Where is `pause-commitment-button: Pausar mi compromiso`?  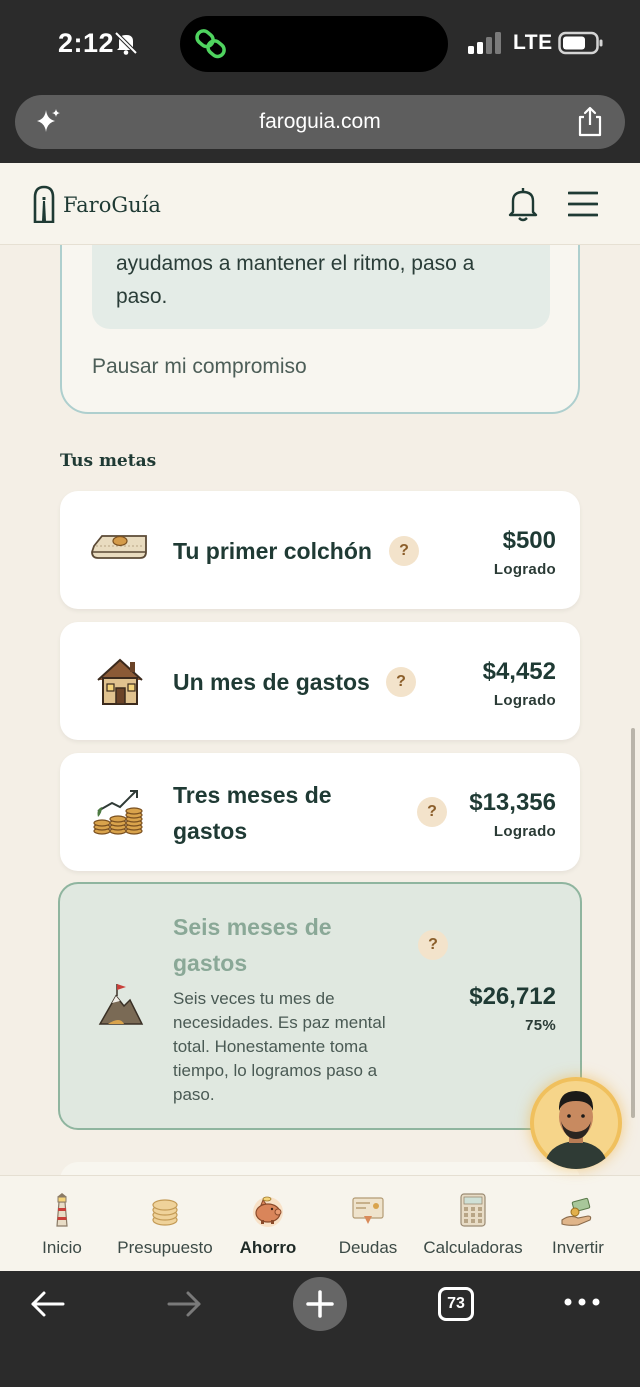 pause-commitment-button: Pausar mi compromiso is located at coordinates (199, 367).